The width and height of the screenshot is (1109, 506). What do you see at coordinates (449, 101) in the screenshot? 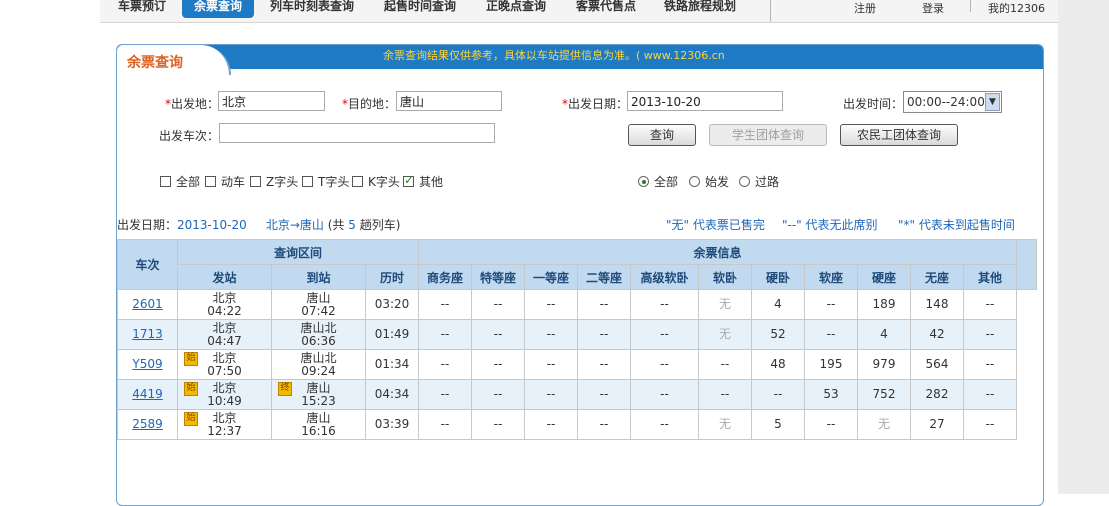
I see `to-station-input: 唐山` at bounding box center [449, 101].